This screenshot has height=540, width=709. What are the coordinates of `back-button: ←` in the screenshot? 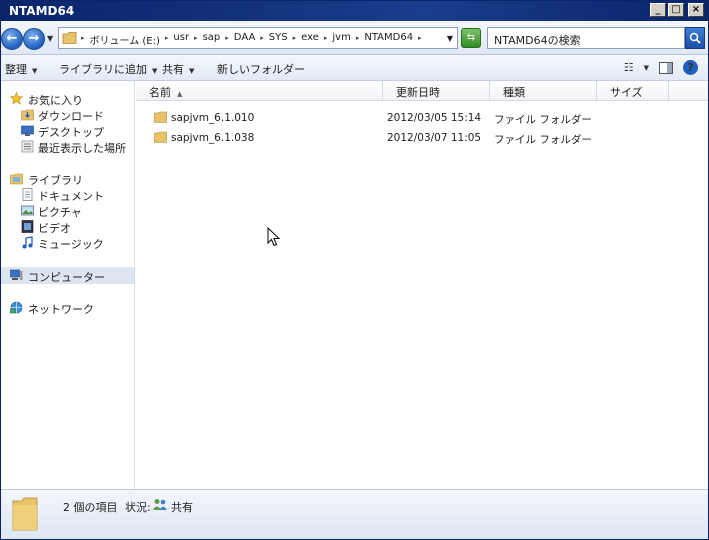 It's located at (12, 39).